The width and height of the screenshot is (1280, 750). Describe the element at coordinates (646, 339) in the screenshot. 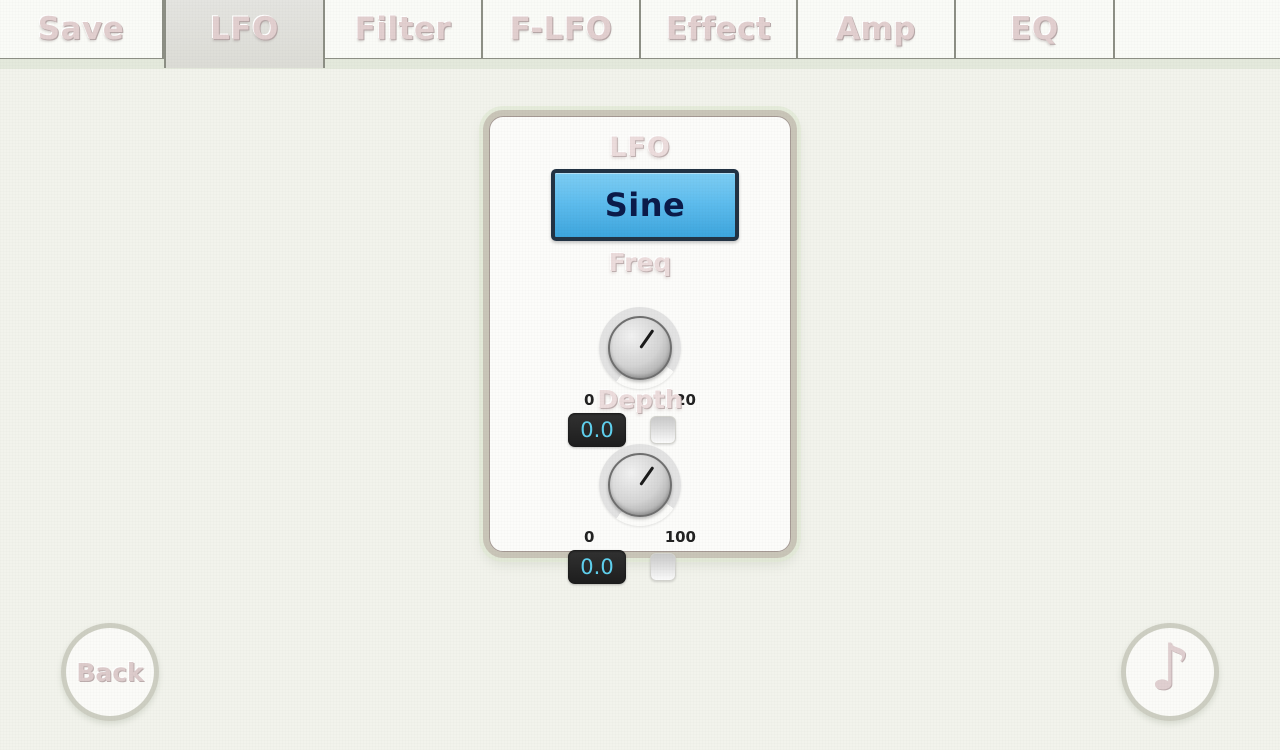

I see `freq-knob-pointer` at that location.